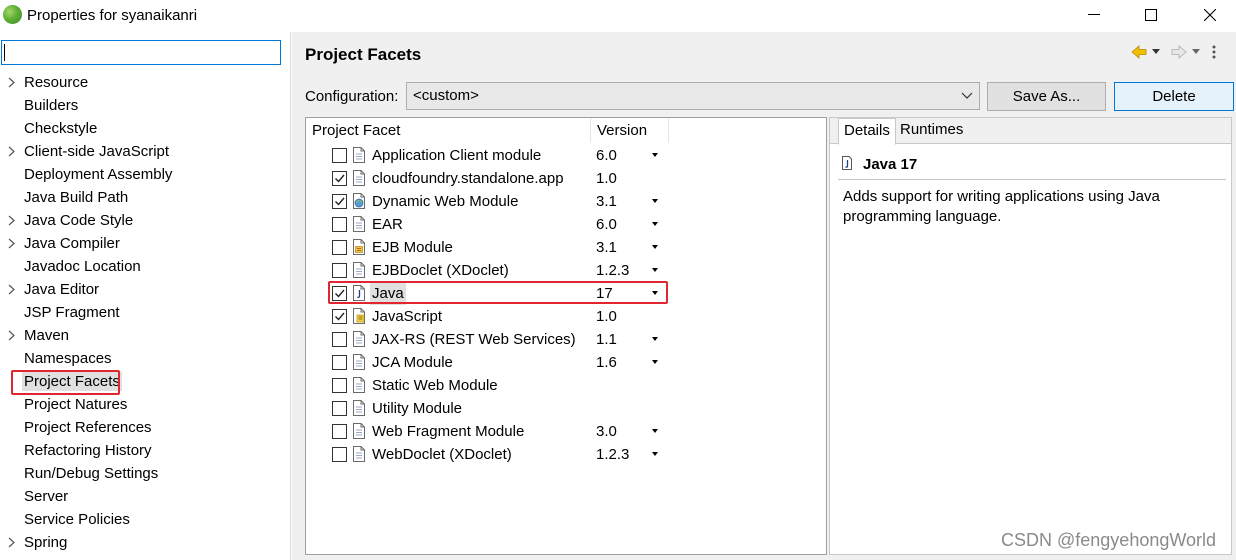 This screenshot has width=1236, height=560. What do you see at coordinates (890, 164) in the screenshot?
I see `details-title: Java 17` at bounding box center [890, 164].